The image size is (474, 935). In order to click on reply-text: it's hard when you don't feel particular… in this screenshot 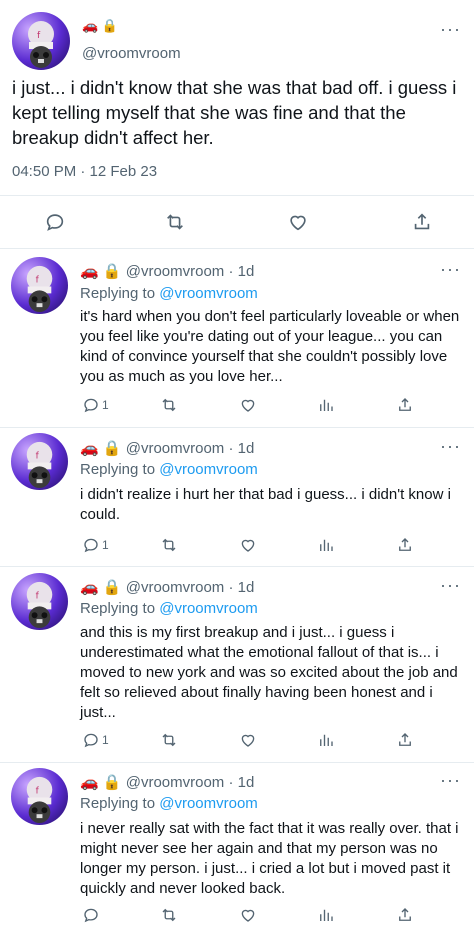, I will do `click(270, 346)`.